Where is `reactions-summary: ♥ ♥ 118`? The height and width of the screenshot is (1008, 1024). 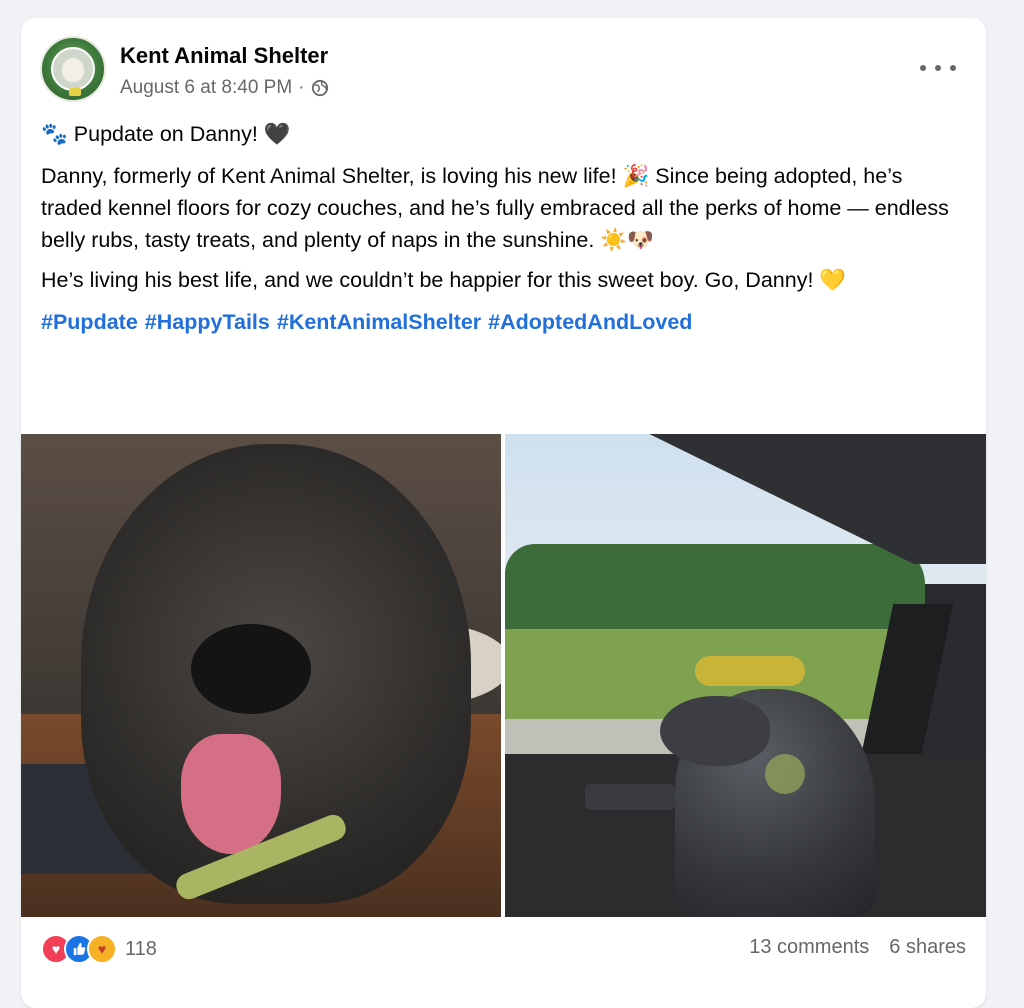 reactions-summary: ♥ ♥ 118 is located at coordinates (99, 949).